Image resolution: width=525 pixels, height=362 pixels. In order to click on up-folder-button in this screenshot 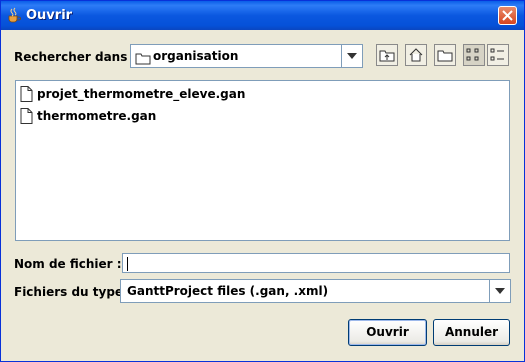, I will do `click(387, 55)`.